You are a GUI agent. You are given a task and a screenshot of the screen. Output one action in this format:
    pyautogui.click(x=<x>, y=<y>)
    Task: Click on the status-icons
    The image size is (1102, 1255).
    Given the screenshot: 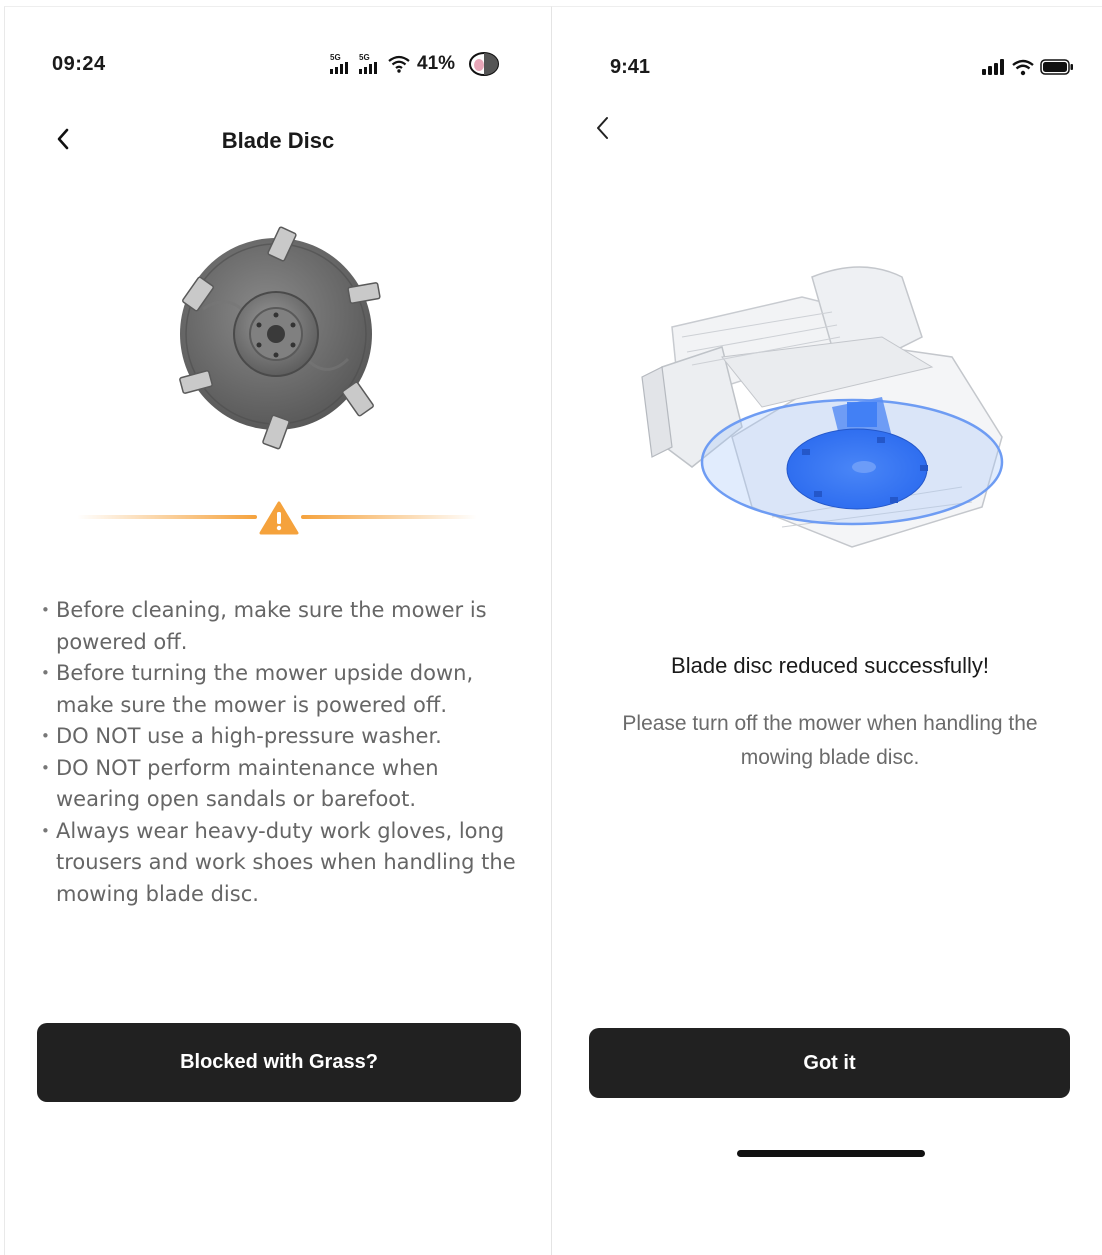 What is the action you would take?
    pyautogui.click(x=1028, y=67)
    